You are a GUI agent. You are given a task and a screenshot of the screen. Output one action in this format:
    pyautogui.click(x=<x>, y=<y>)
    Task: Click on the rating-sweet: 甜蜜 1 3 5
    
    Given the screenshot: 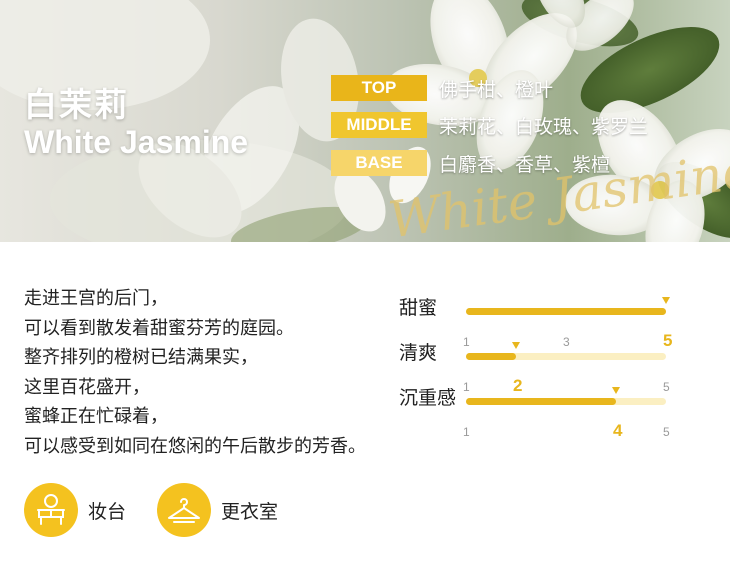 What is the action you would take?
    pyautogui.click(x=535, y=321)
    